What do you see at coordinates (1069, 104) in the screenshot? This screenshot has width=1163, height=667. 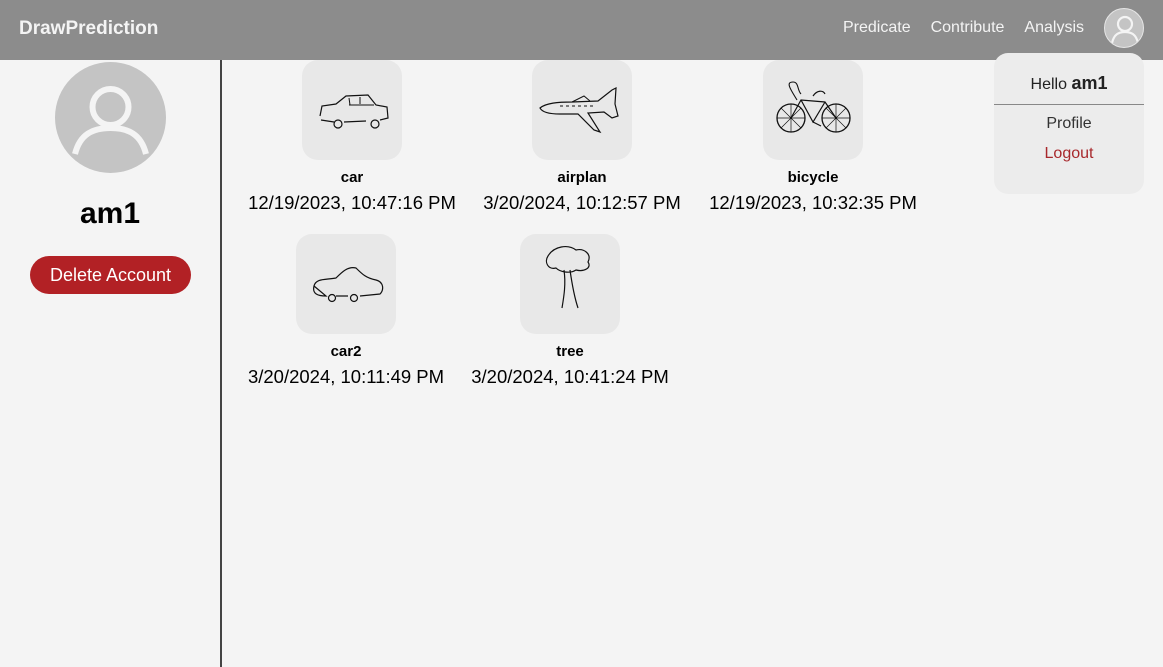 I see `dropdown-divider` at bounding box center [1069, 104].